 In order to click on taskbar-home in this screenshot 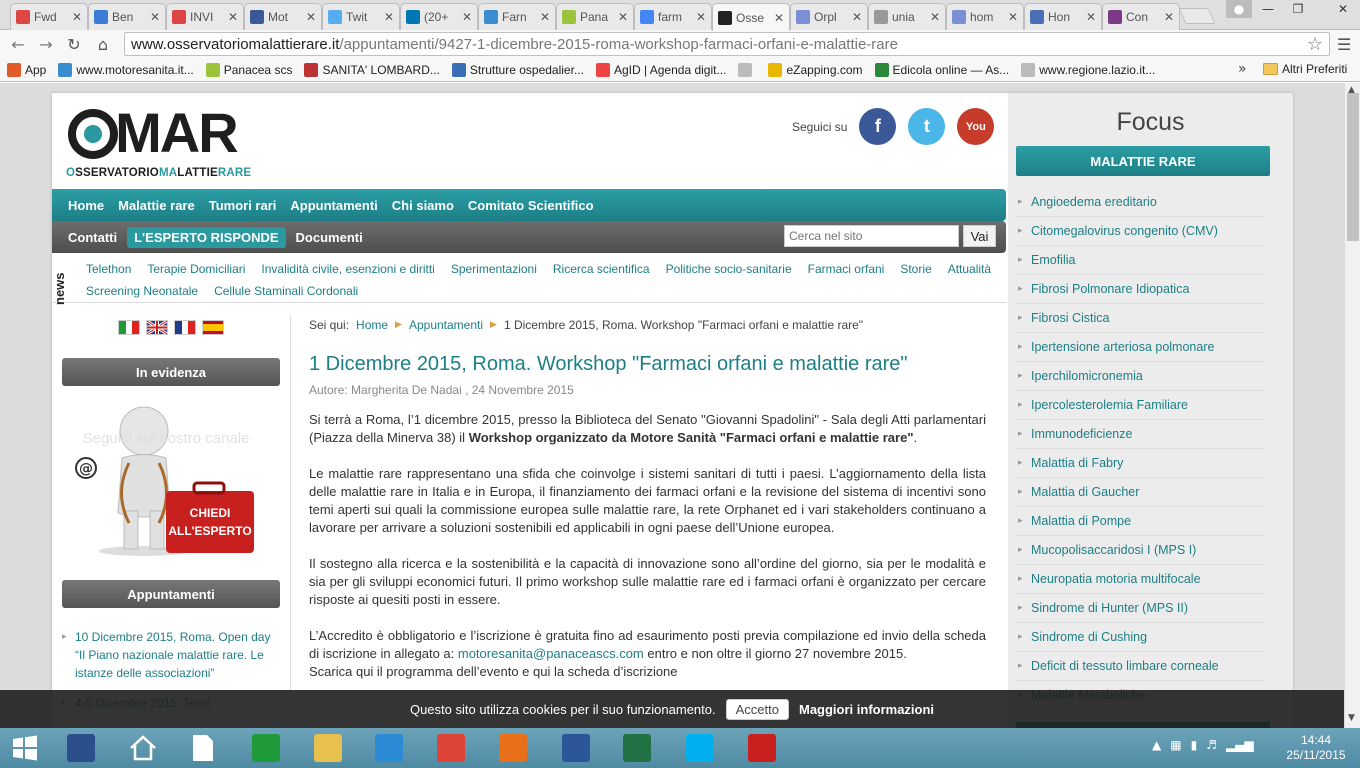, I will do `click(143, 748)`.